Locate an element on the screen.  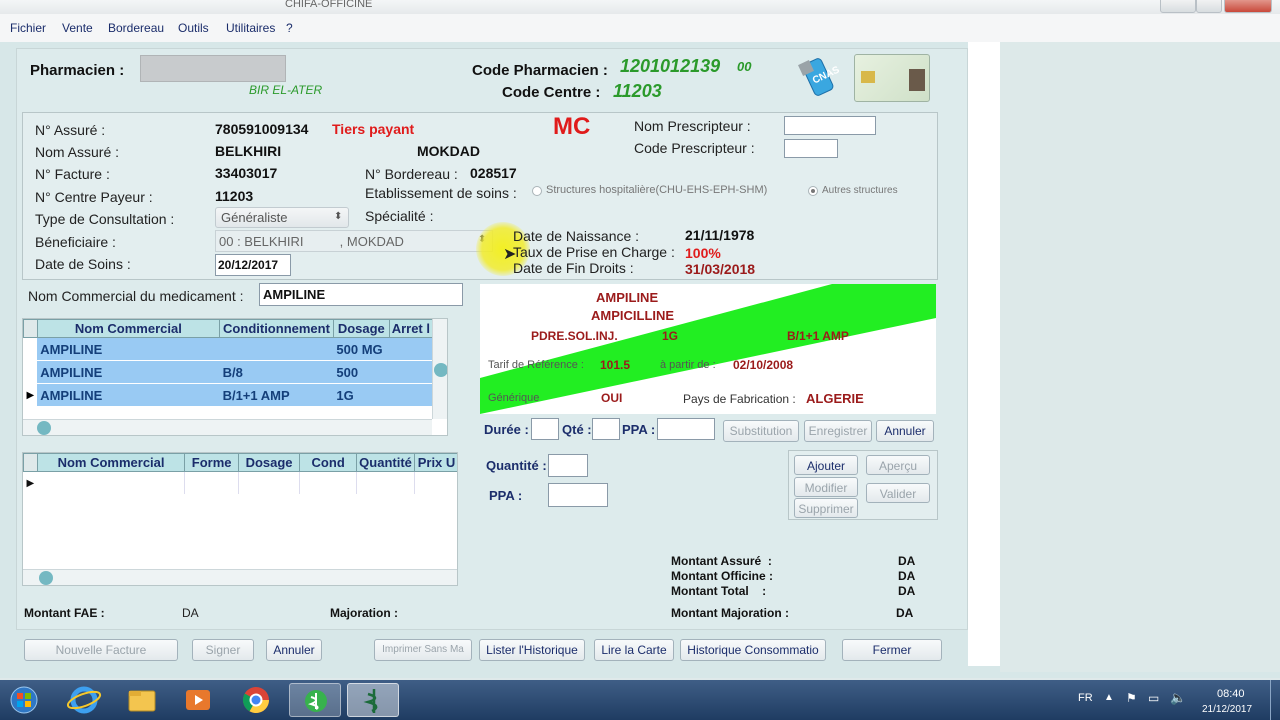
type-consultation-label: Type de Consultation : is located at coordinates (105, 219).